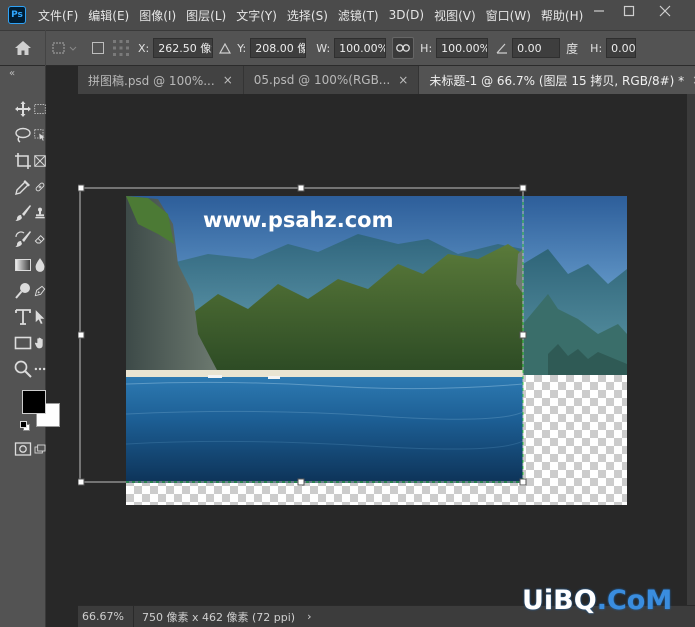 This screenshot has width=695, height=627. Describe the element at coordinates (536, 48) in the screenshot. I see `angle-field: 0.00` at that location.